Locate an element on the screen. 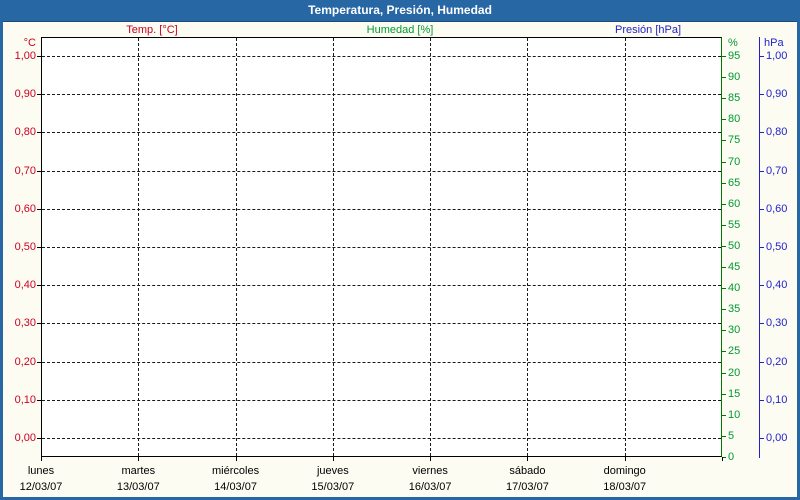  pressure-tick-label: 0,40 is located at coordinates (777, 285).